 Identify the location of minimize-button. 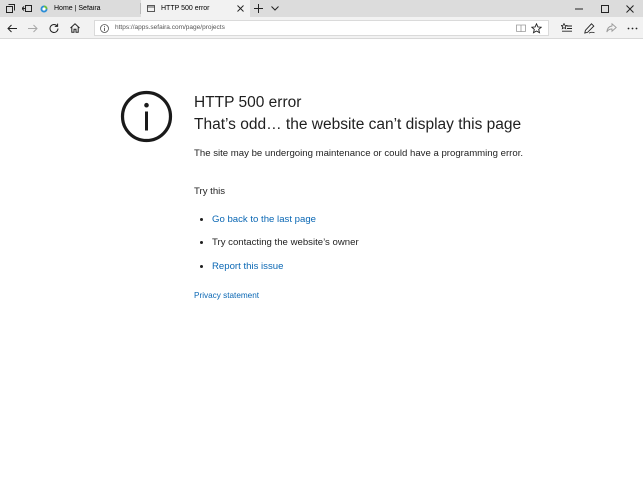
(579, 8).